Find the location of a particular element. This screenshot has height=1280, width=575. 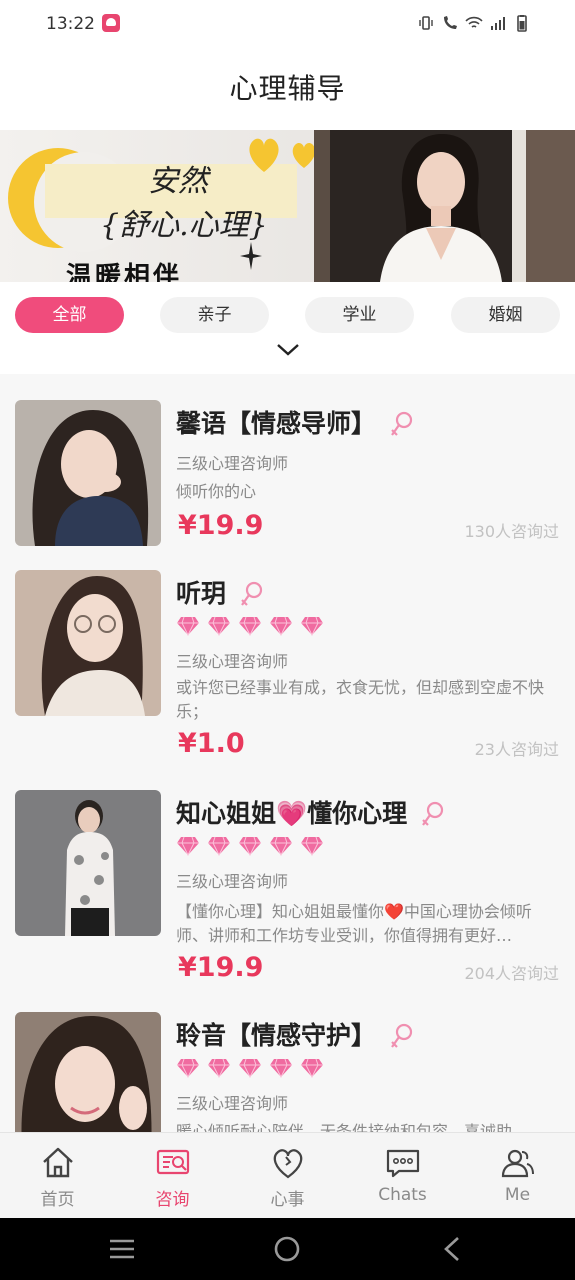

nav-mind: 心事 is located at coordinates (287, 1176).